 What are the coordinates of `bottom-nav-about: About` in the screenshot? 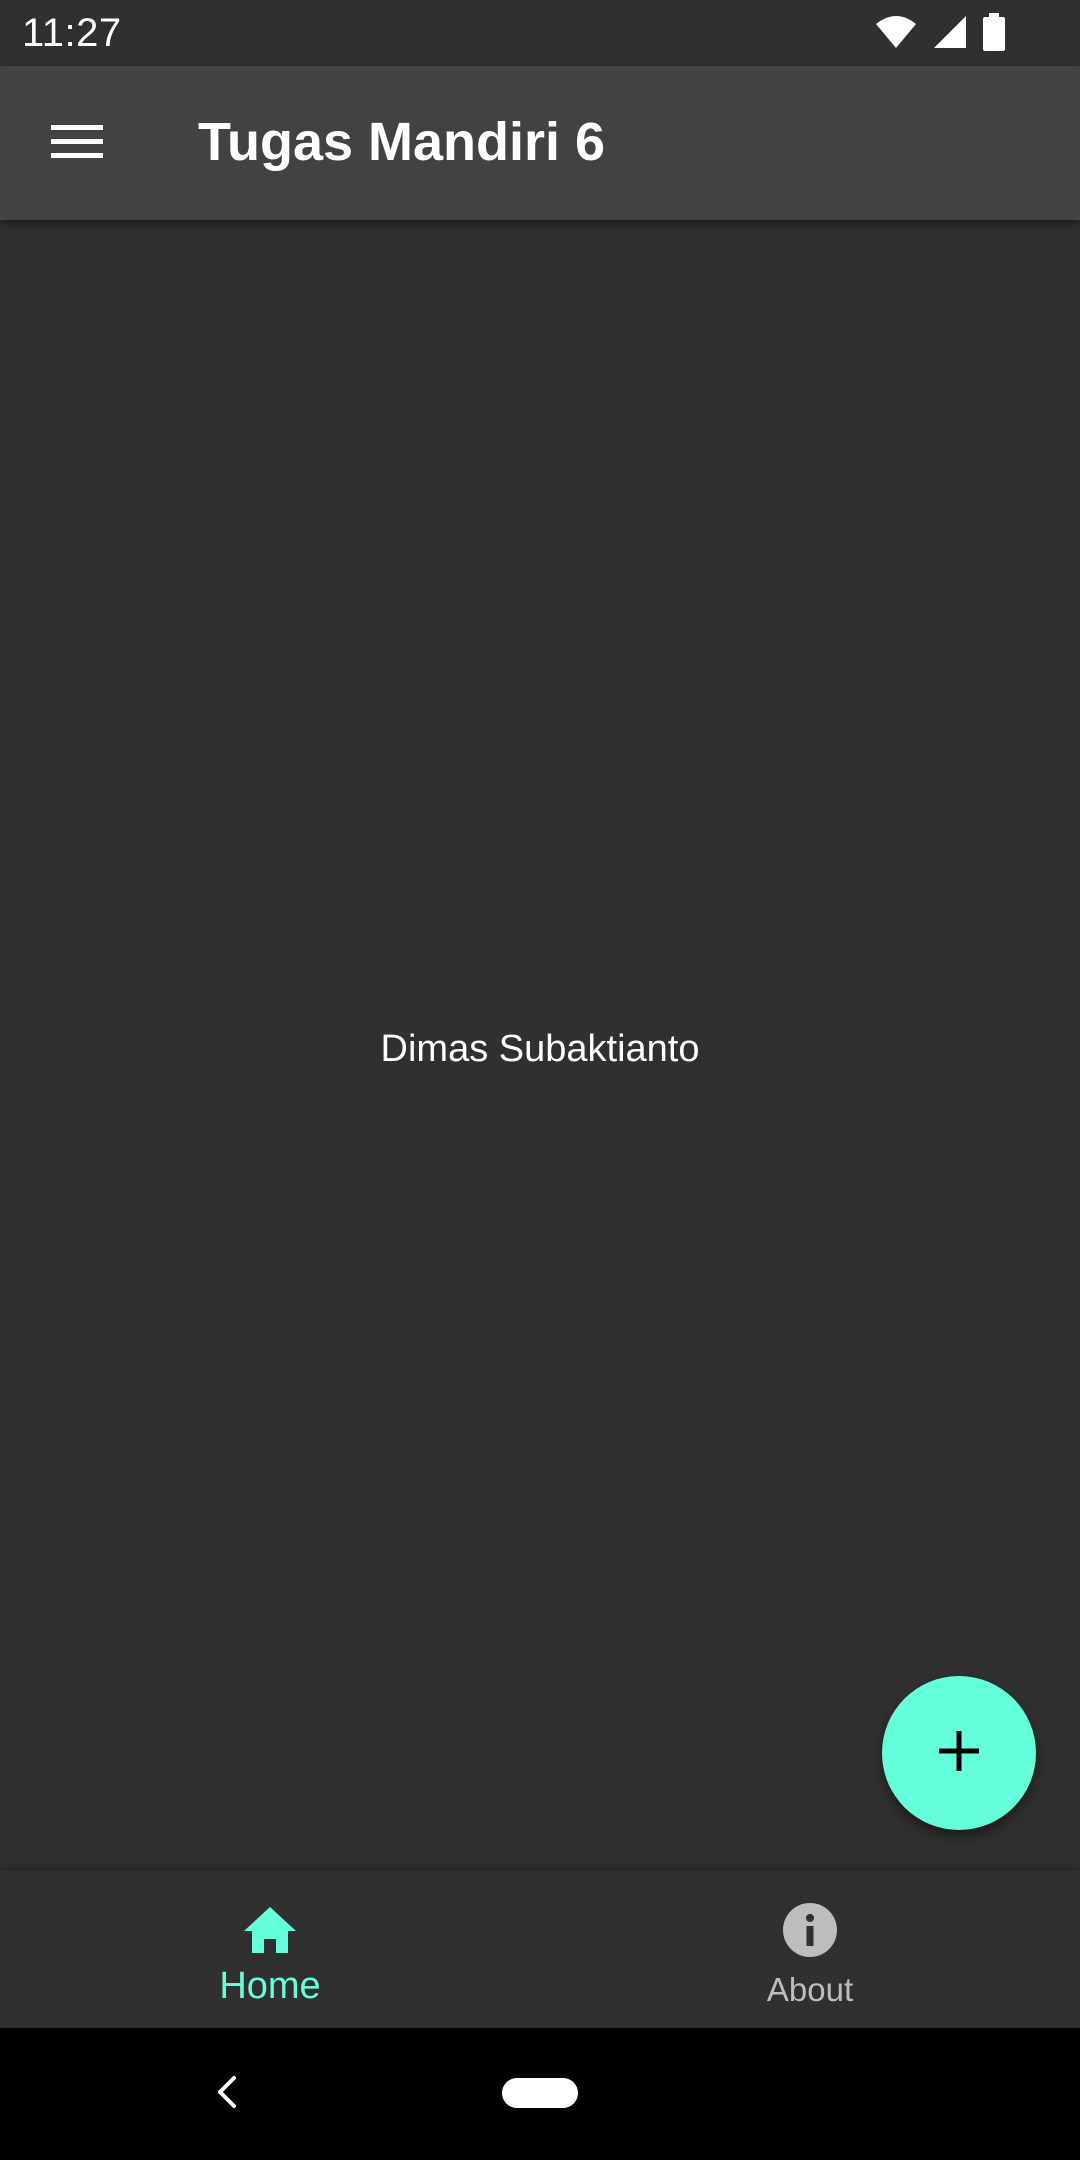 It's located at (810, 1949).